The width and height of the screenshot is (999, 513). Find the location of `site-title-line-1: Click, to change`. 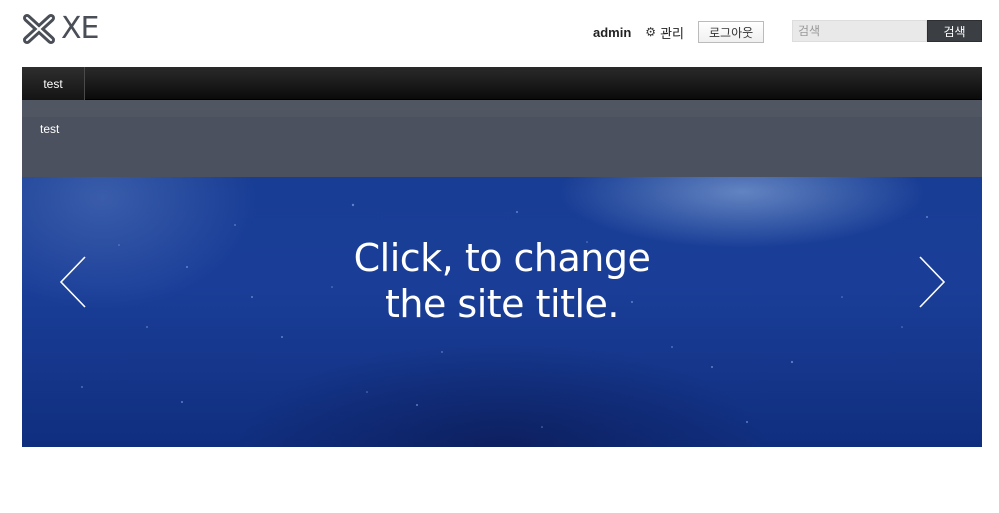

site-title-line-1: Click, to change is located at coordinates (502, 258).